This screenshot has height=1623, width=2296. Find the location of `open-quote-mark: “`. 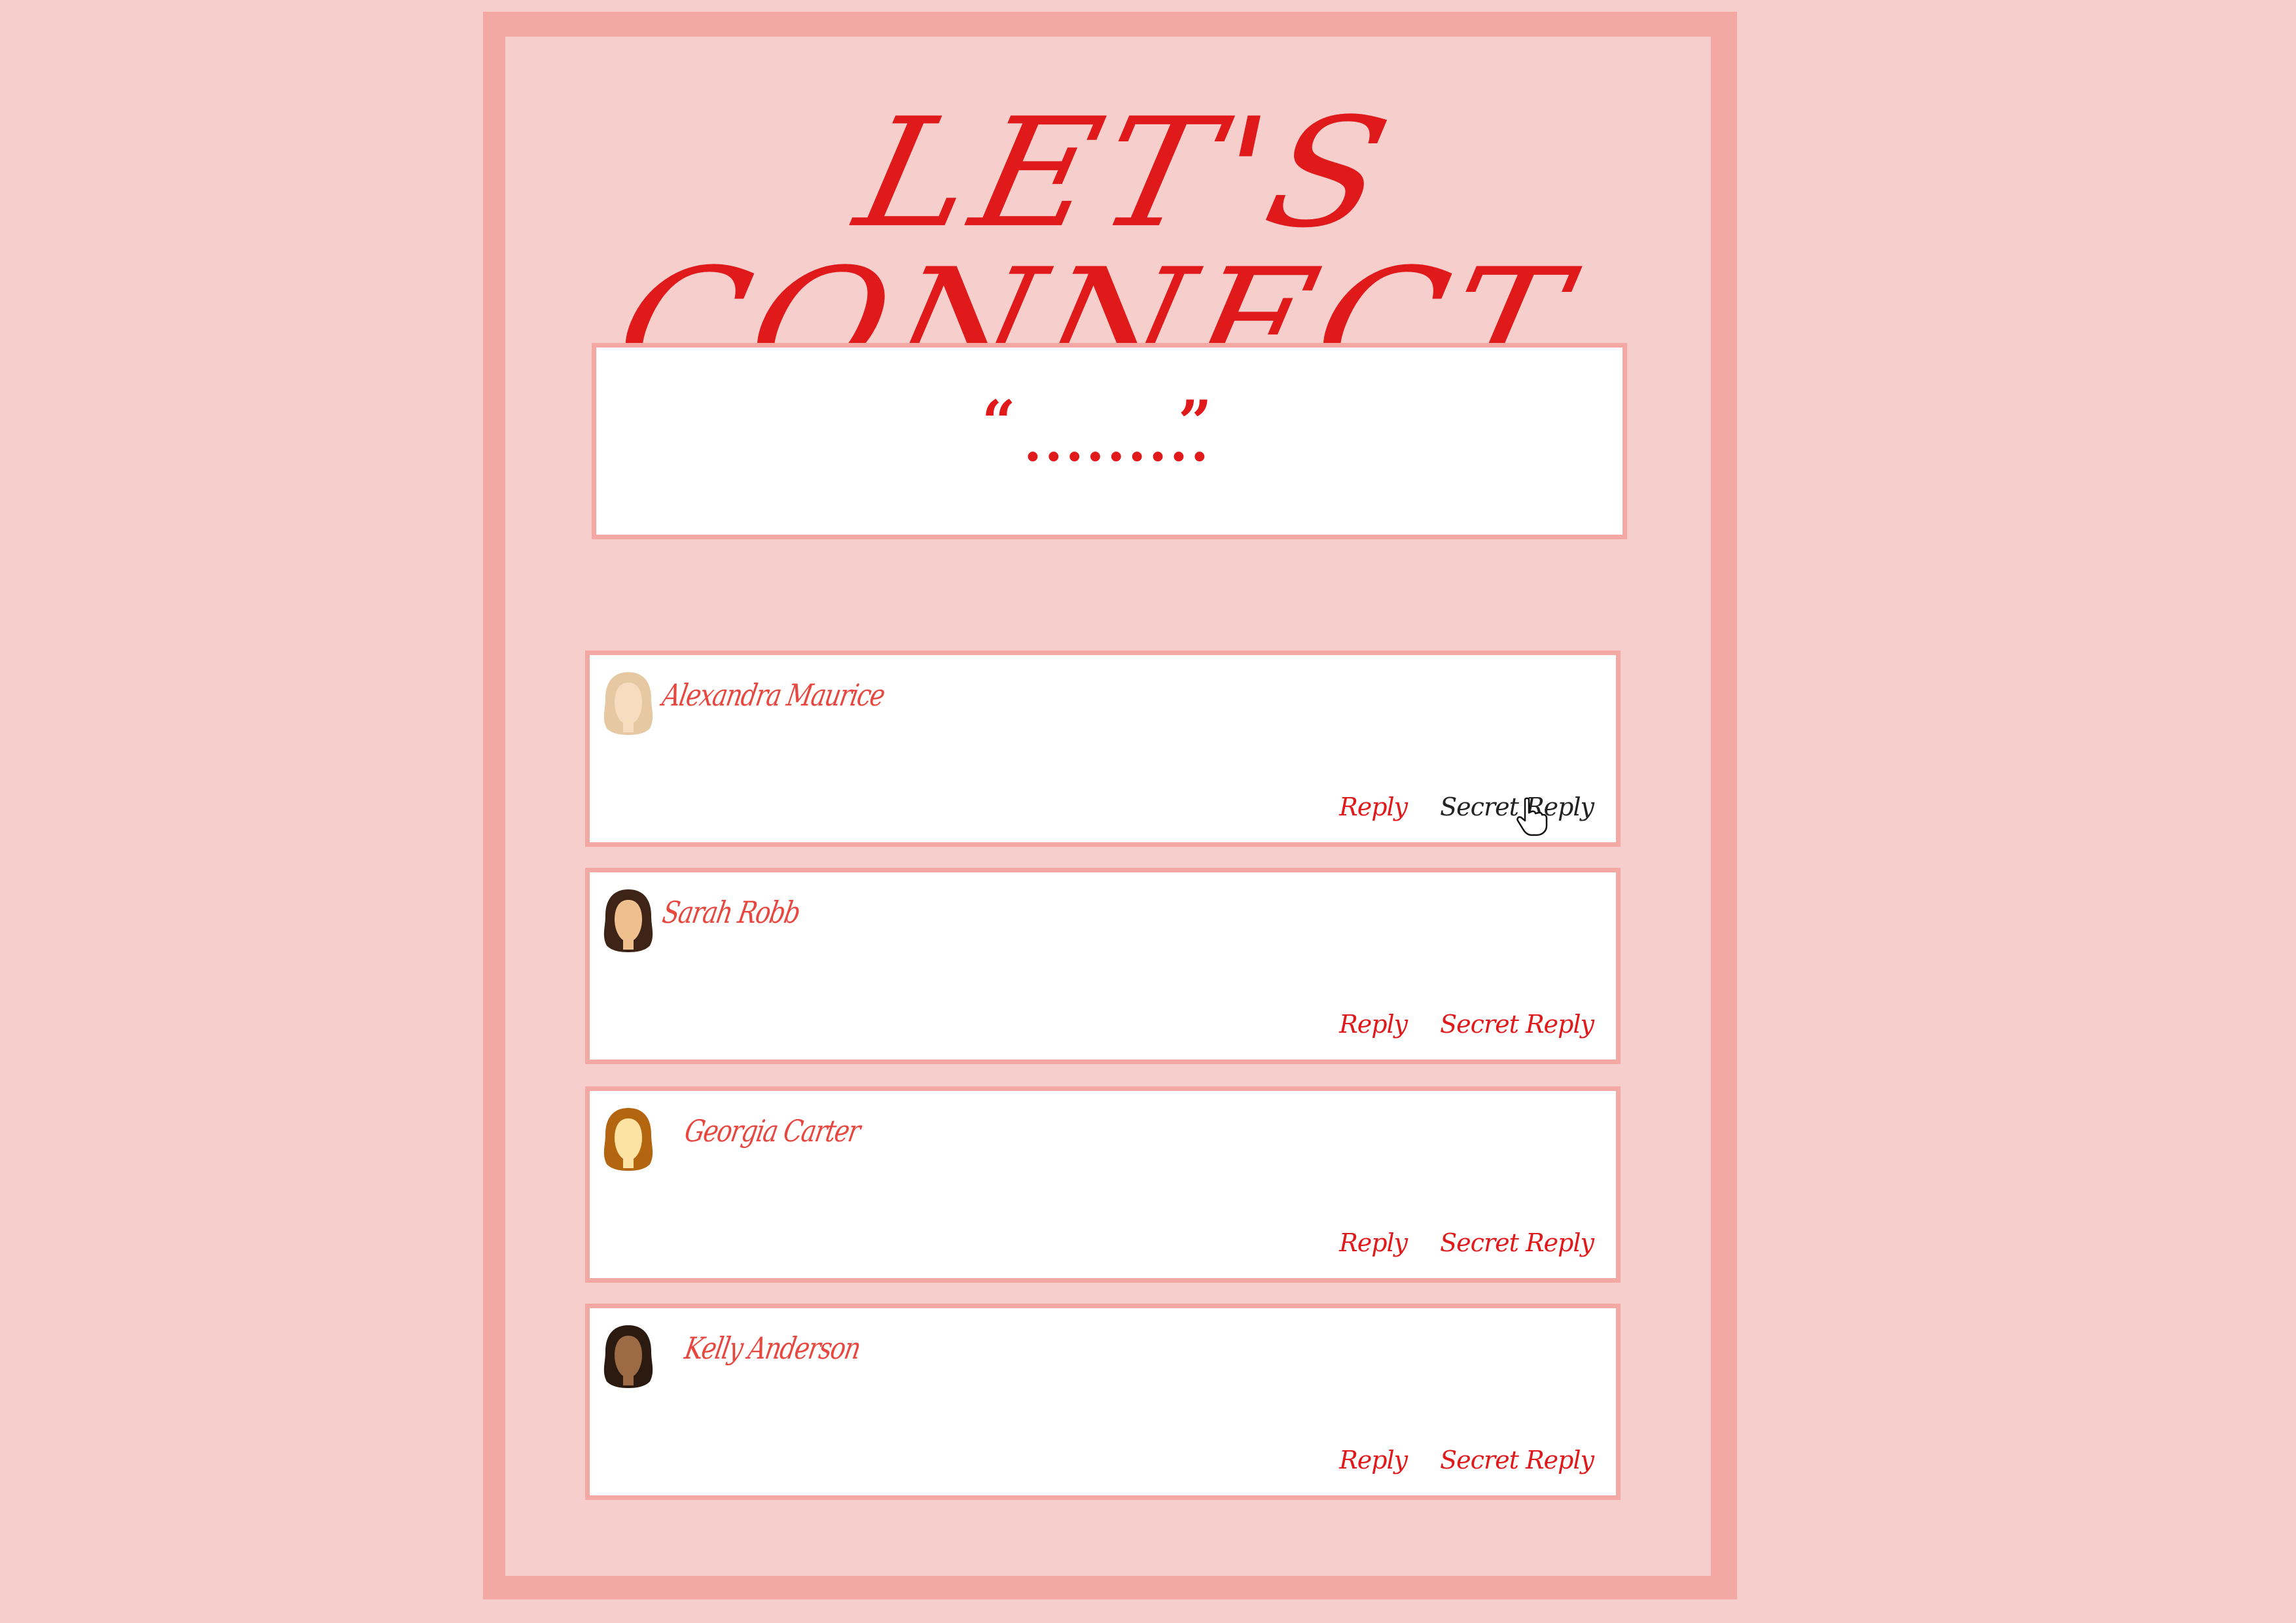

open-quote-mark: “ is located at coordinates (999, 422).